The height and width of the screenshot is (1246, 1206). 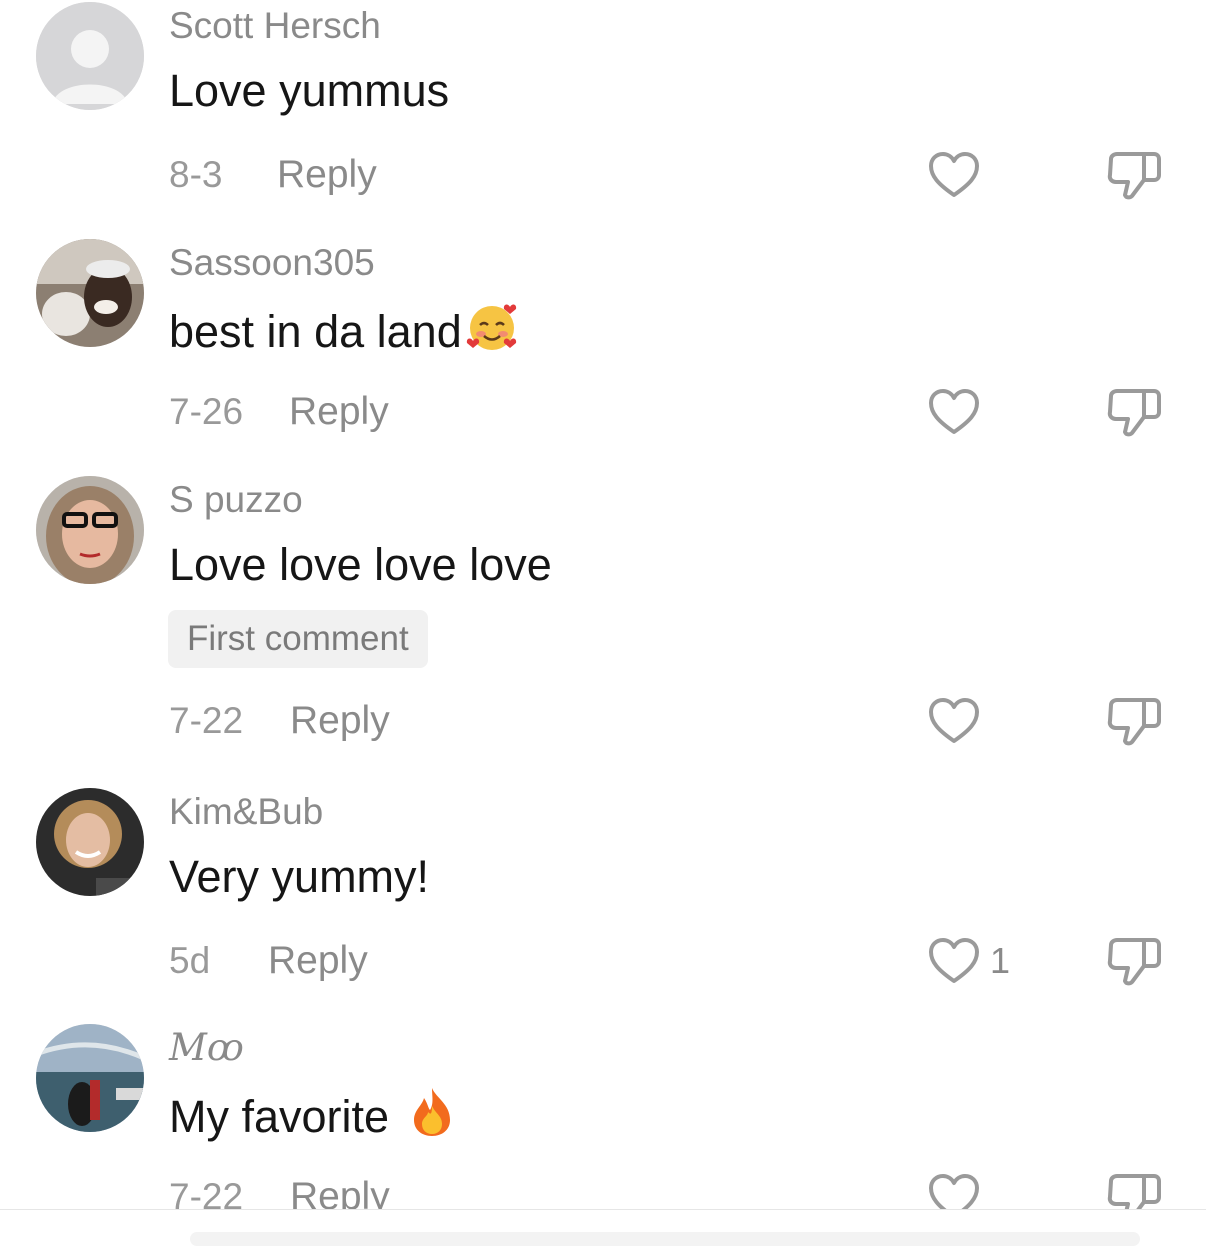 I want to click on comment-text: best in da land, so click(x=343, y=330).